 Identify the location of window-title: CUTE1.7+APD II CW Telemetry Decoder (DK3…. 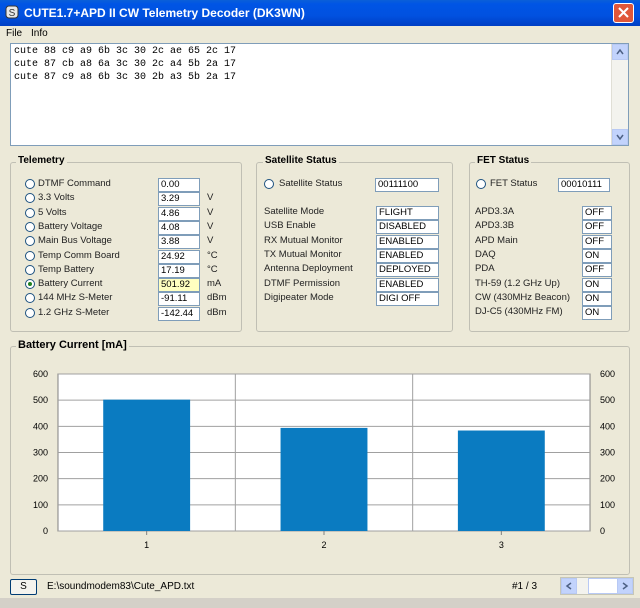
(164, 13).